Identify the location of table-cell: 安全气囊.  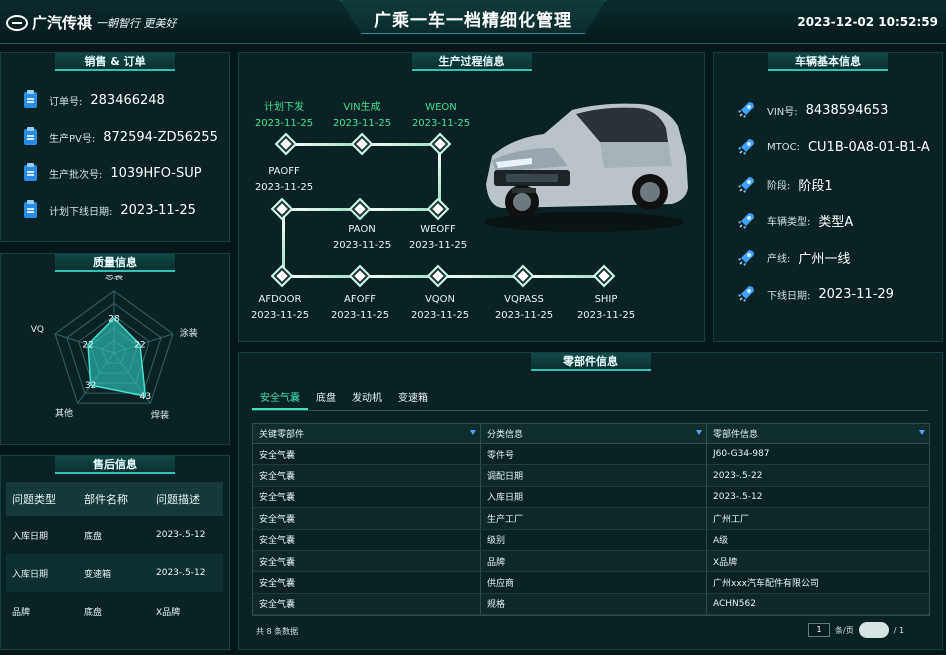
(367, 454).